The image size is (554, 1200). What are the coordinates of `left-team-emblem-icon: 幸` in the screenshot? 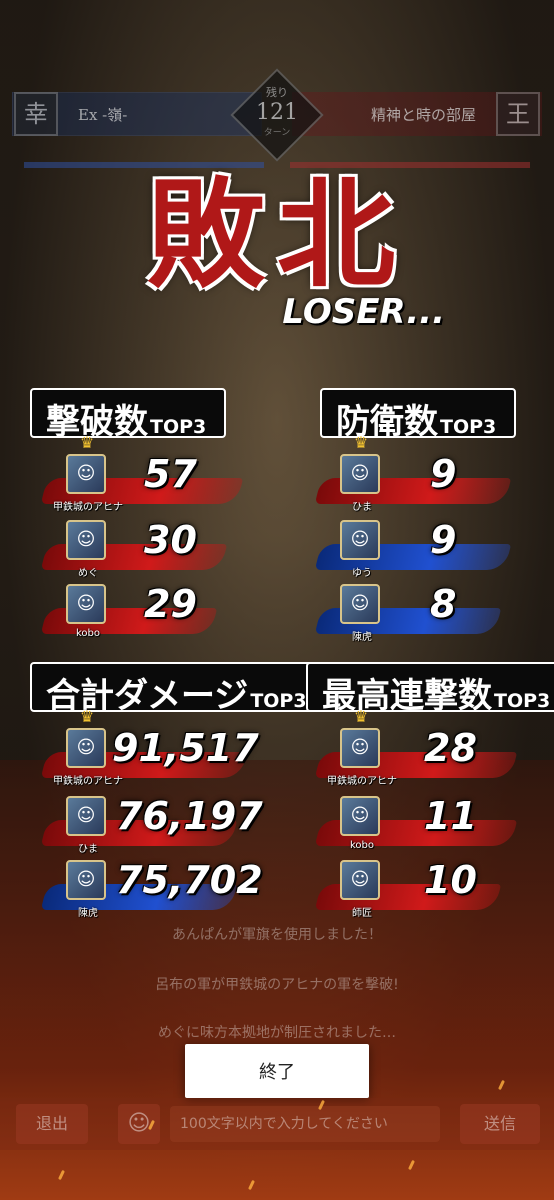 It's located at (36, 114).